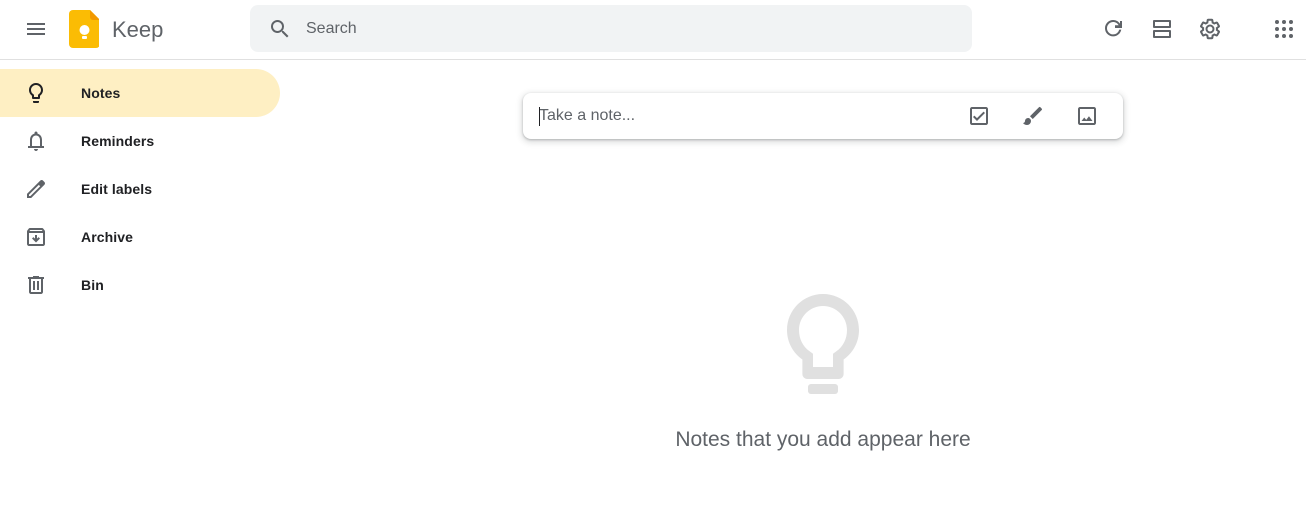 This screenshot has width=1306, height=511. What do you see at coordinates (140, 285) in the screenshot?
I see `sidebar-item-bin: Bin` at bounding box center [140, 285].